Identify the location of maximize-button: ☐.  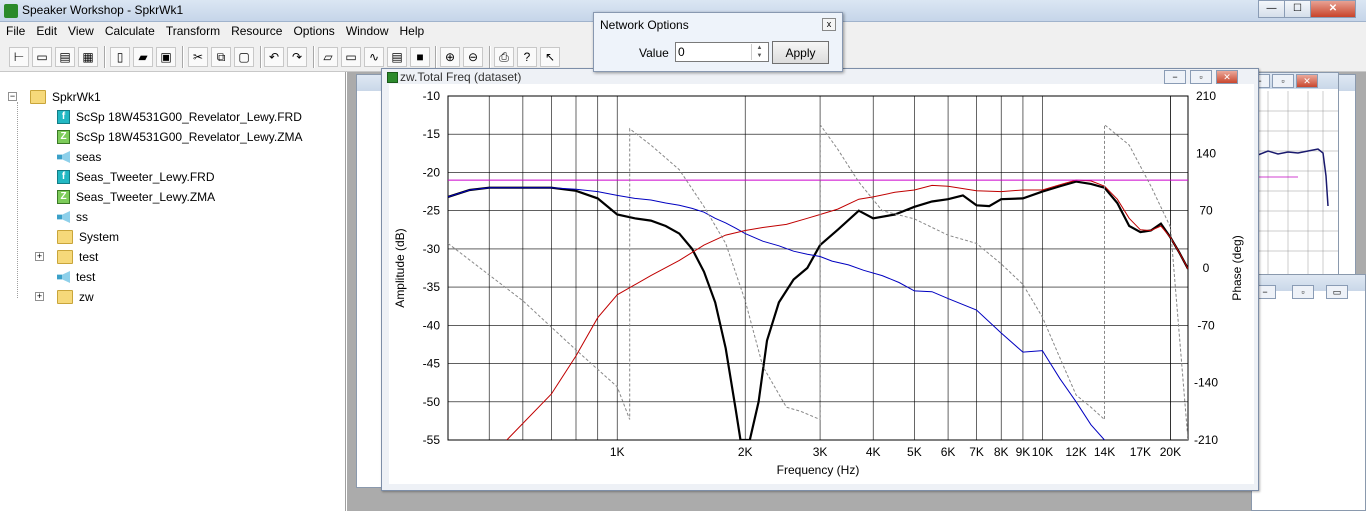
(1297, 9).